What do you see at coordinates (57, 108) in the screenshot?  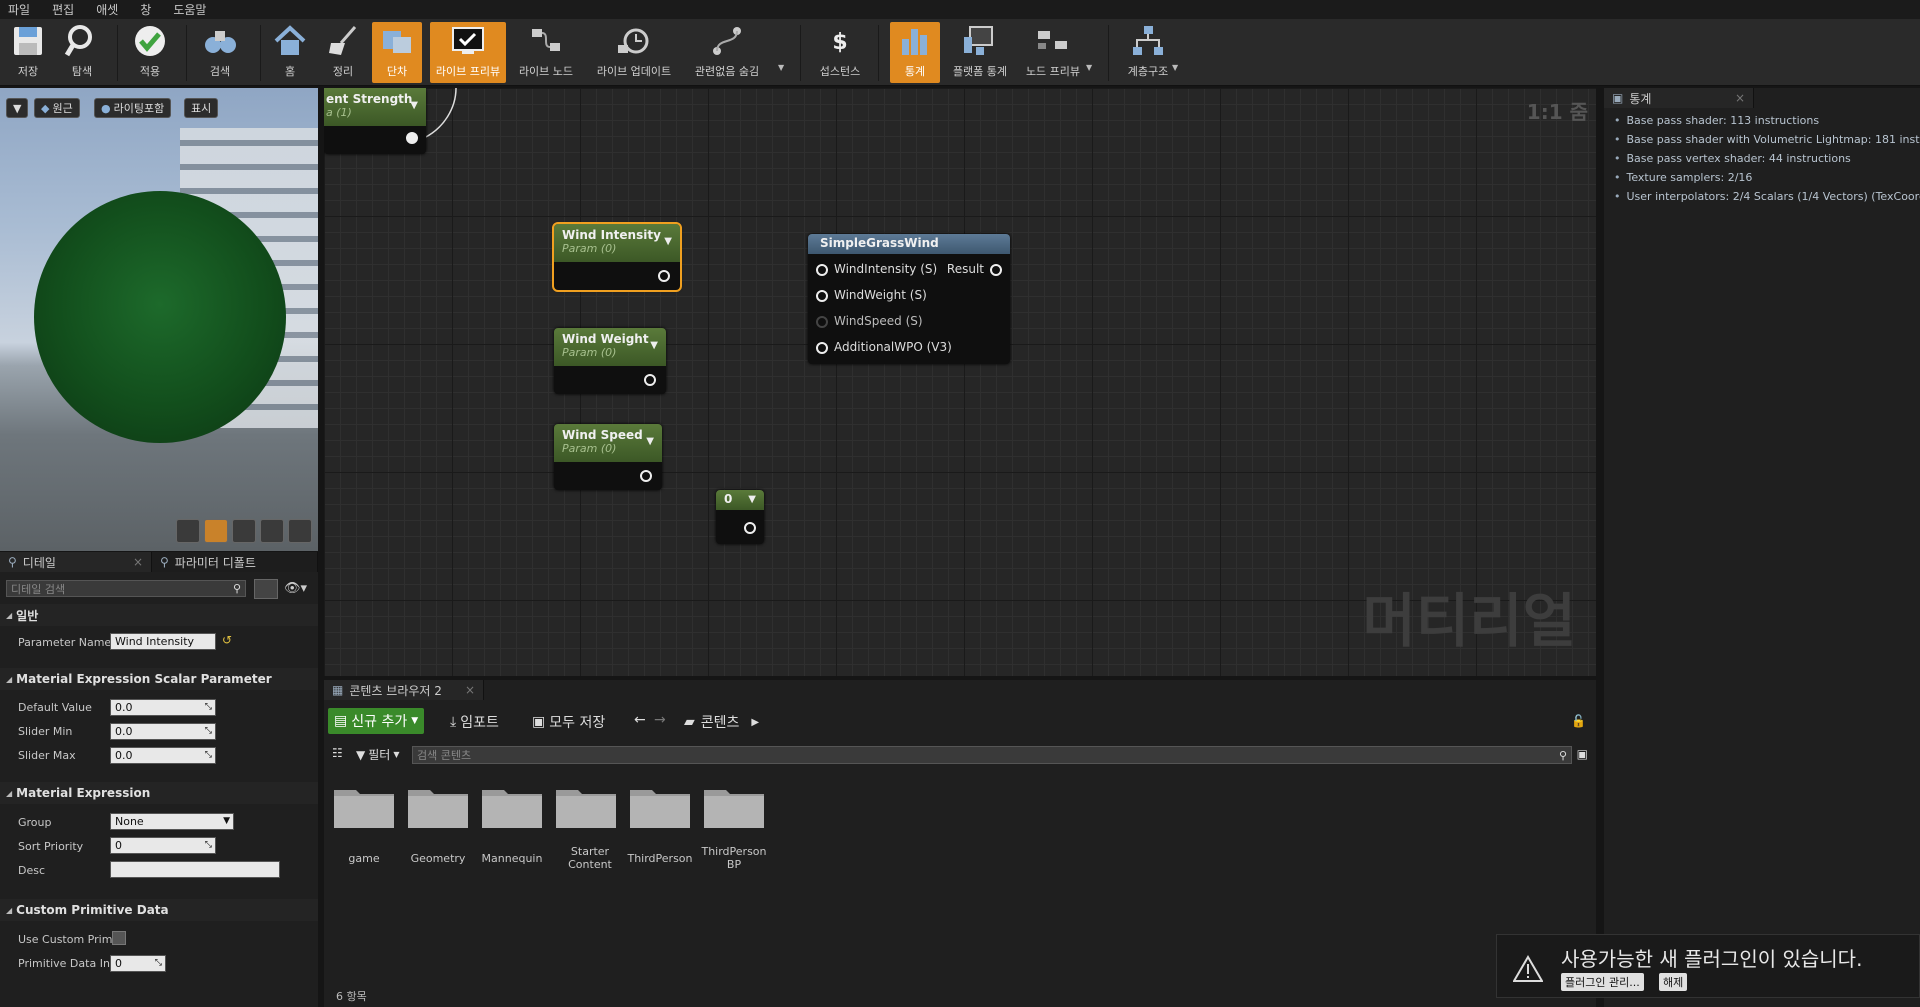 I see `perspective-button: ◆ 원근` at bounding box center [57, 108].